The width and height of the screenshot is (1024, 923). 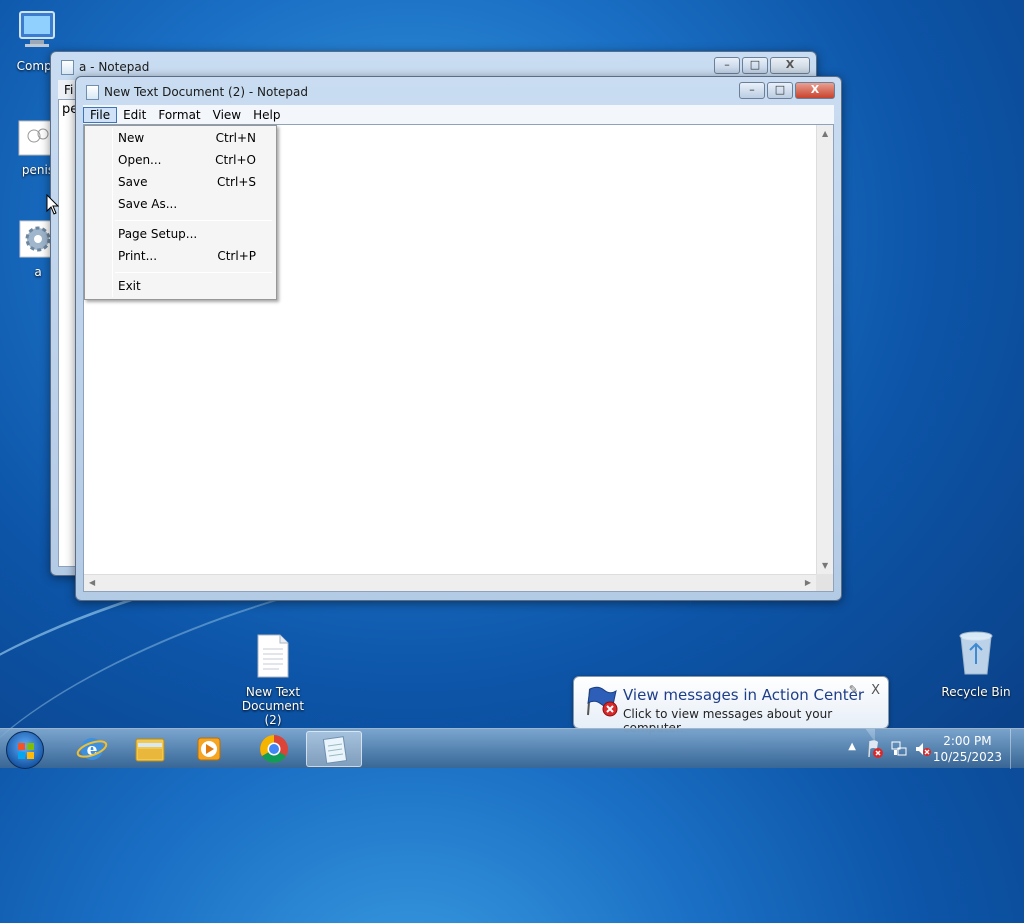 I want to click on scrollbar-corner, so click(x=824, y=582).